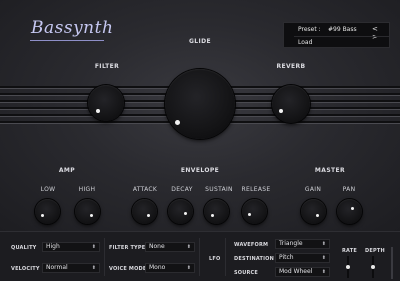 This screenshot has width=400, height=281. Describe the element at coordinates (170, 268) in the screenshot. I see `voice-mode-select: Mono ⬍` at that location.